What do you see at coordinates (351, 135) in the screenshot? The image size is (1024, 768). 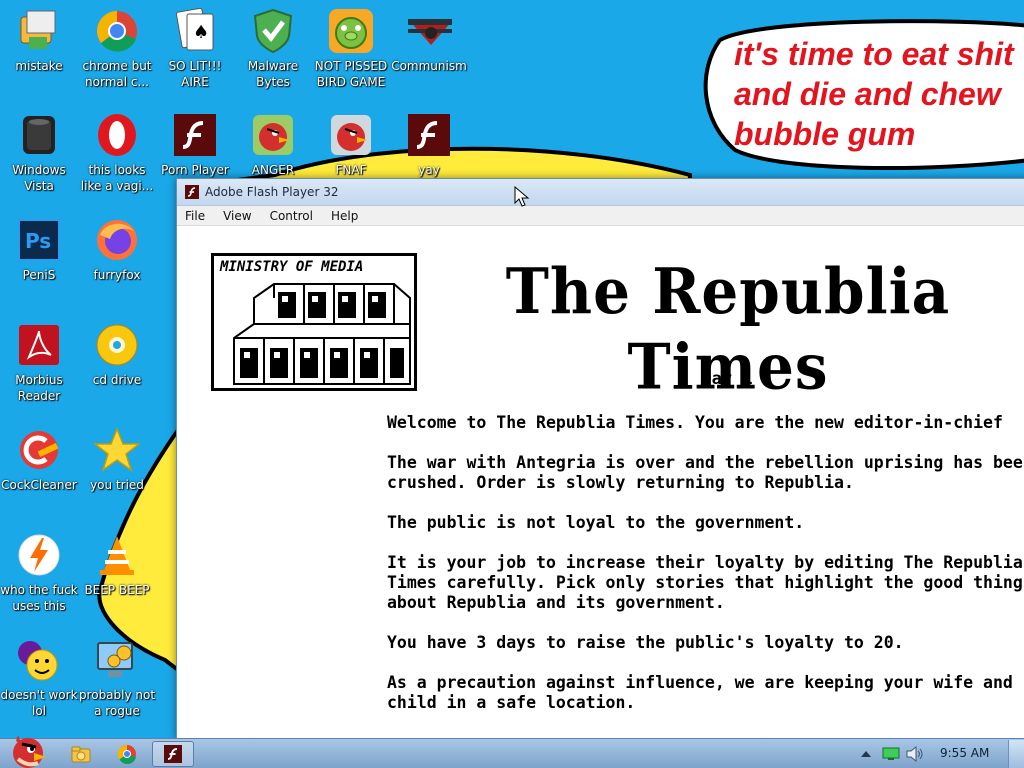 I see `angry-birds-fnaf-icon` at bounding box center [351, 135].